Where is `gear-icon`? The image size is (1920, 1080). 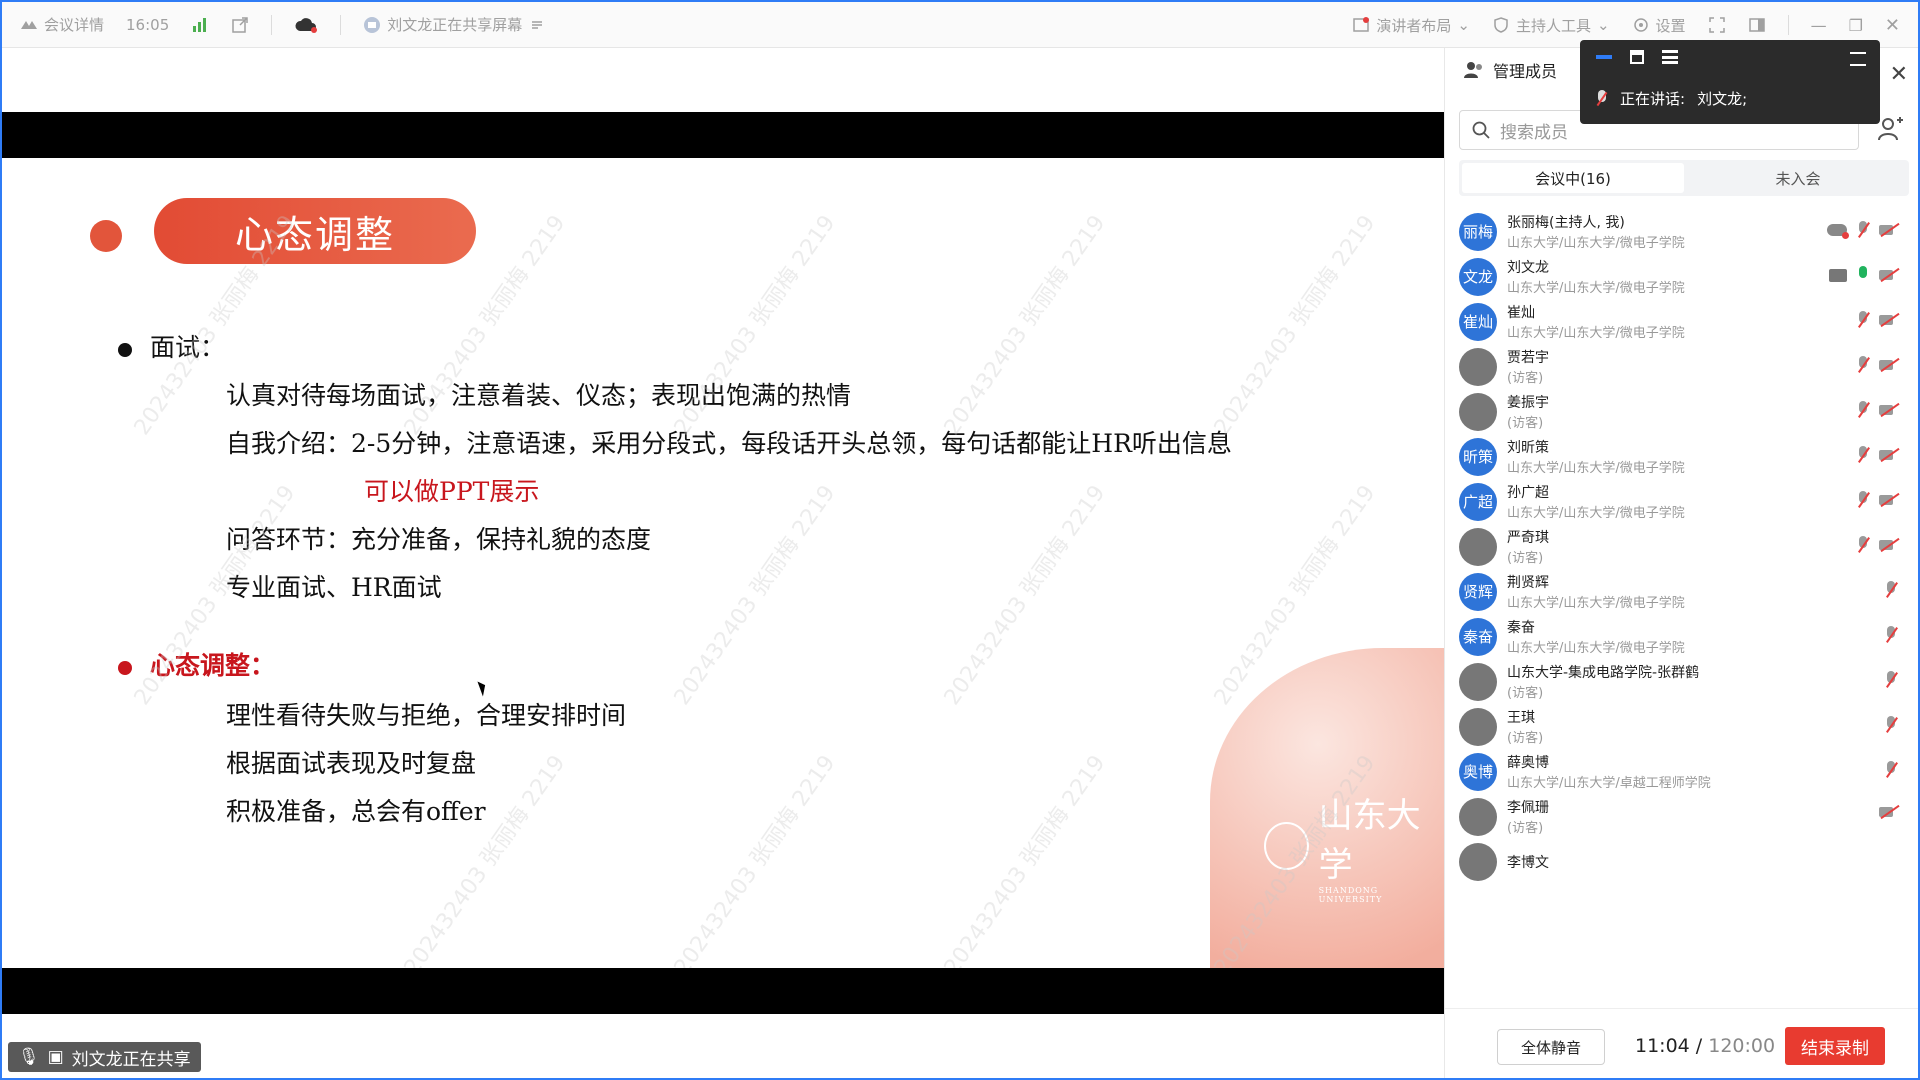 gear-icon is located at coordinates (1640, 25).